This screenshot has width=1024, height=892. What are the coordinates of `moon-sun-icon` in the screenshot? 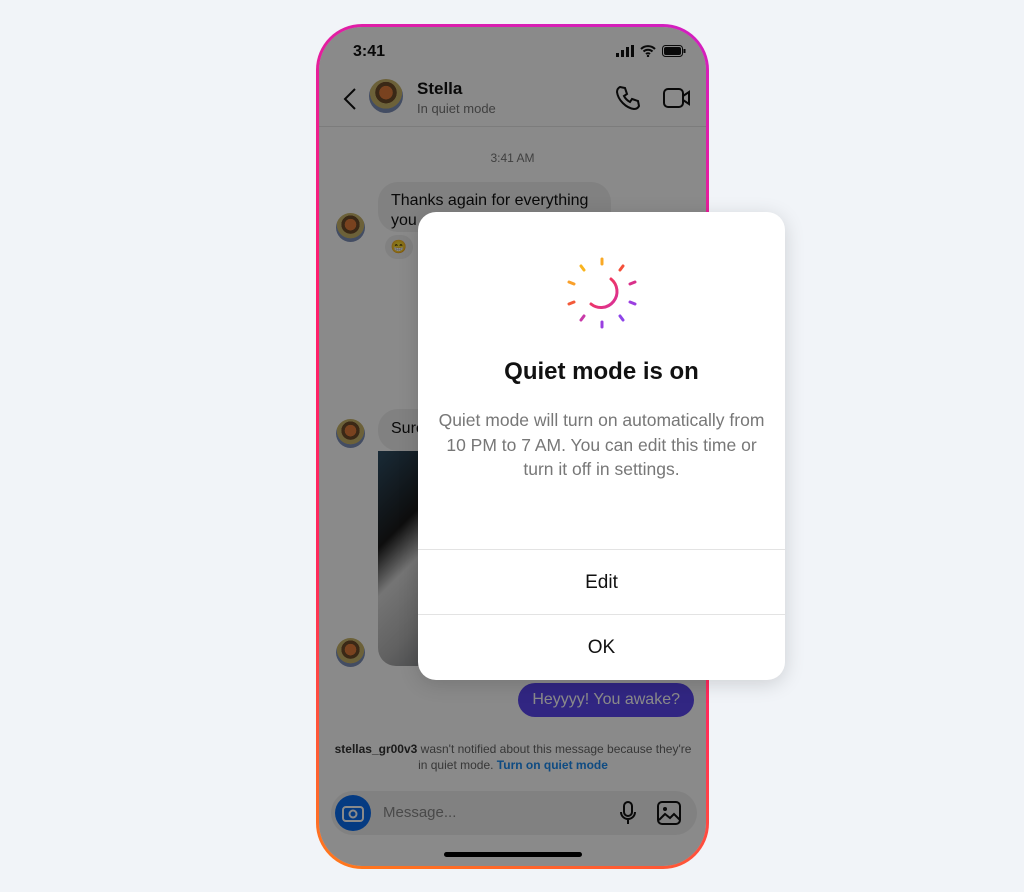 It's located at (602, 293).